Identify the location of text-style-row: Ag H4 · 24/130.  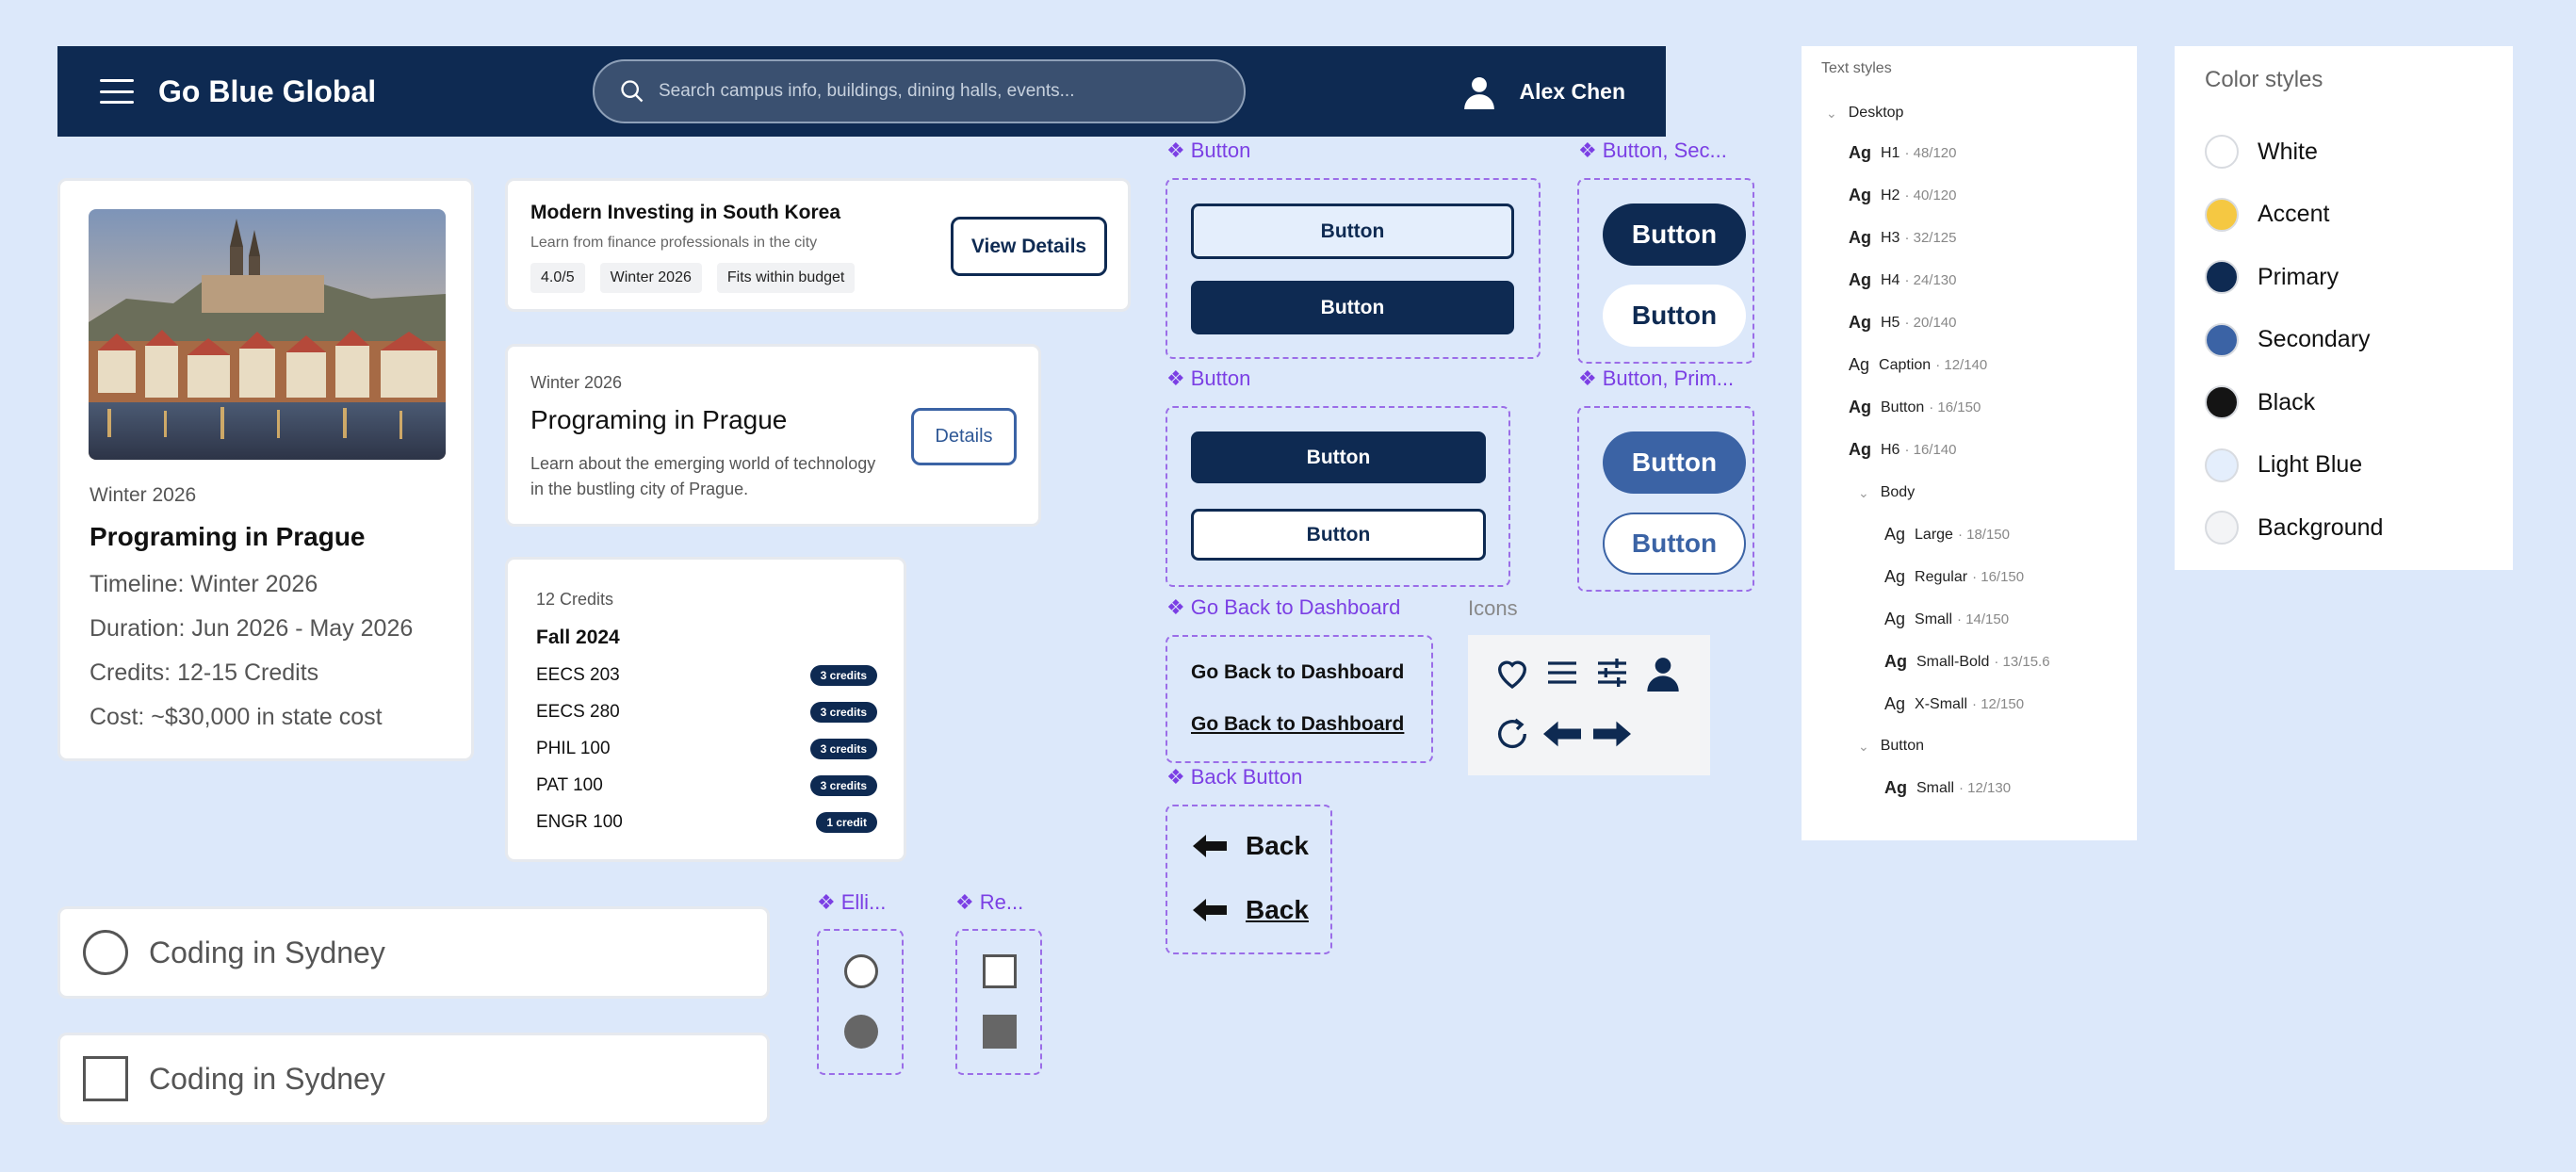
(1903, 280).